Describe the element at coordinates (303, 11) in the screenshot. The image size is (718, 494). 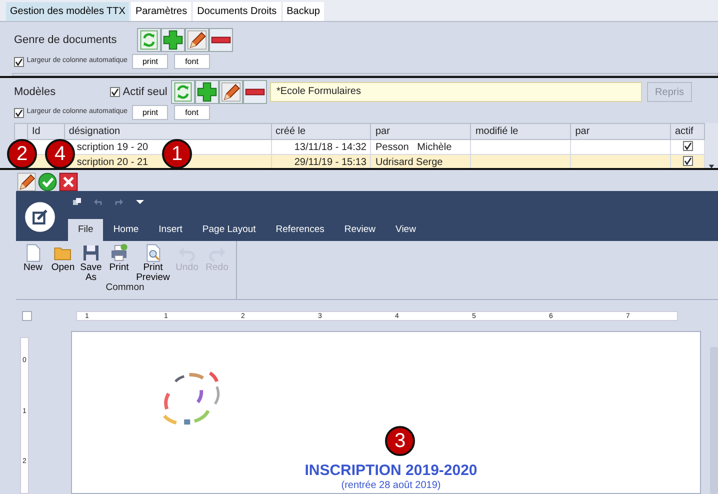
I see `tab: Backup` at that location.